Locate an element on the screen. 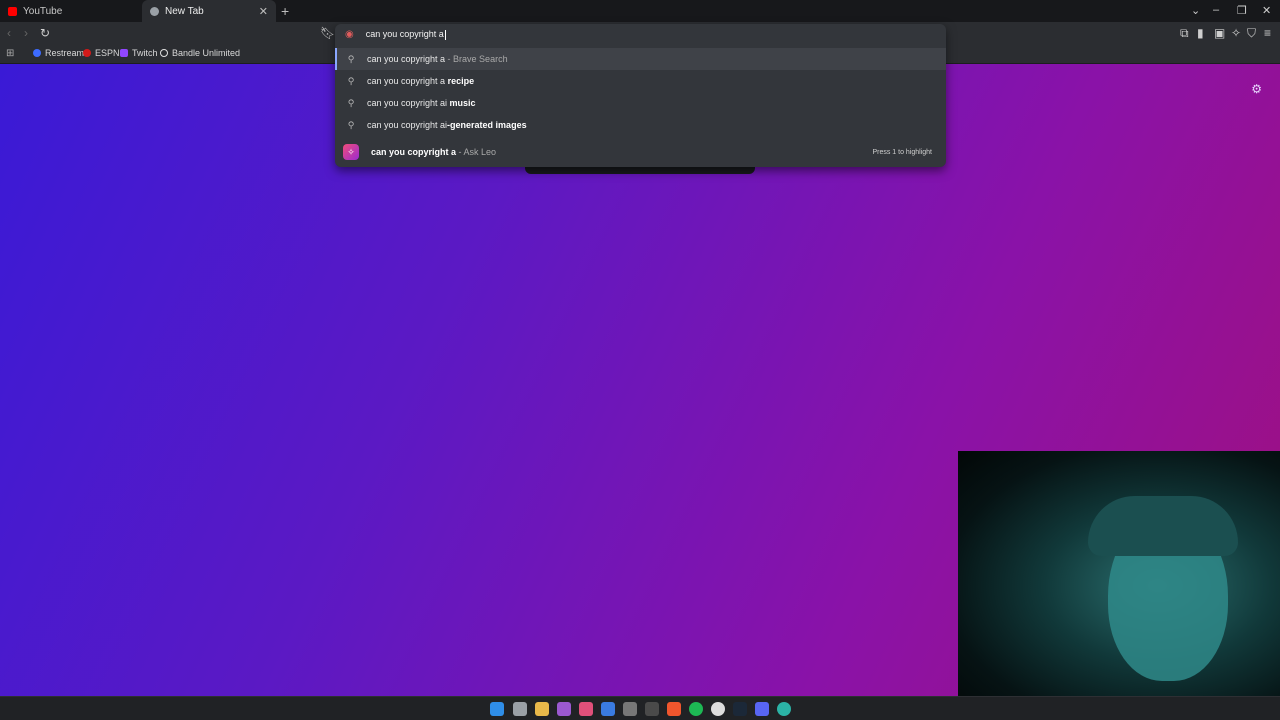 The height and width of the screenshot is (720, 1280). bandle-icon is located at coordinates (164, 53).